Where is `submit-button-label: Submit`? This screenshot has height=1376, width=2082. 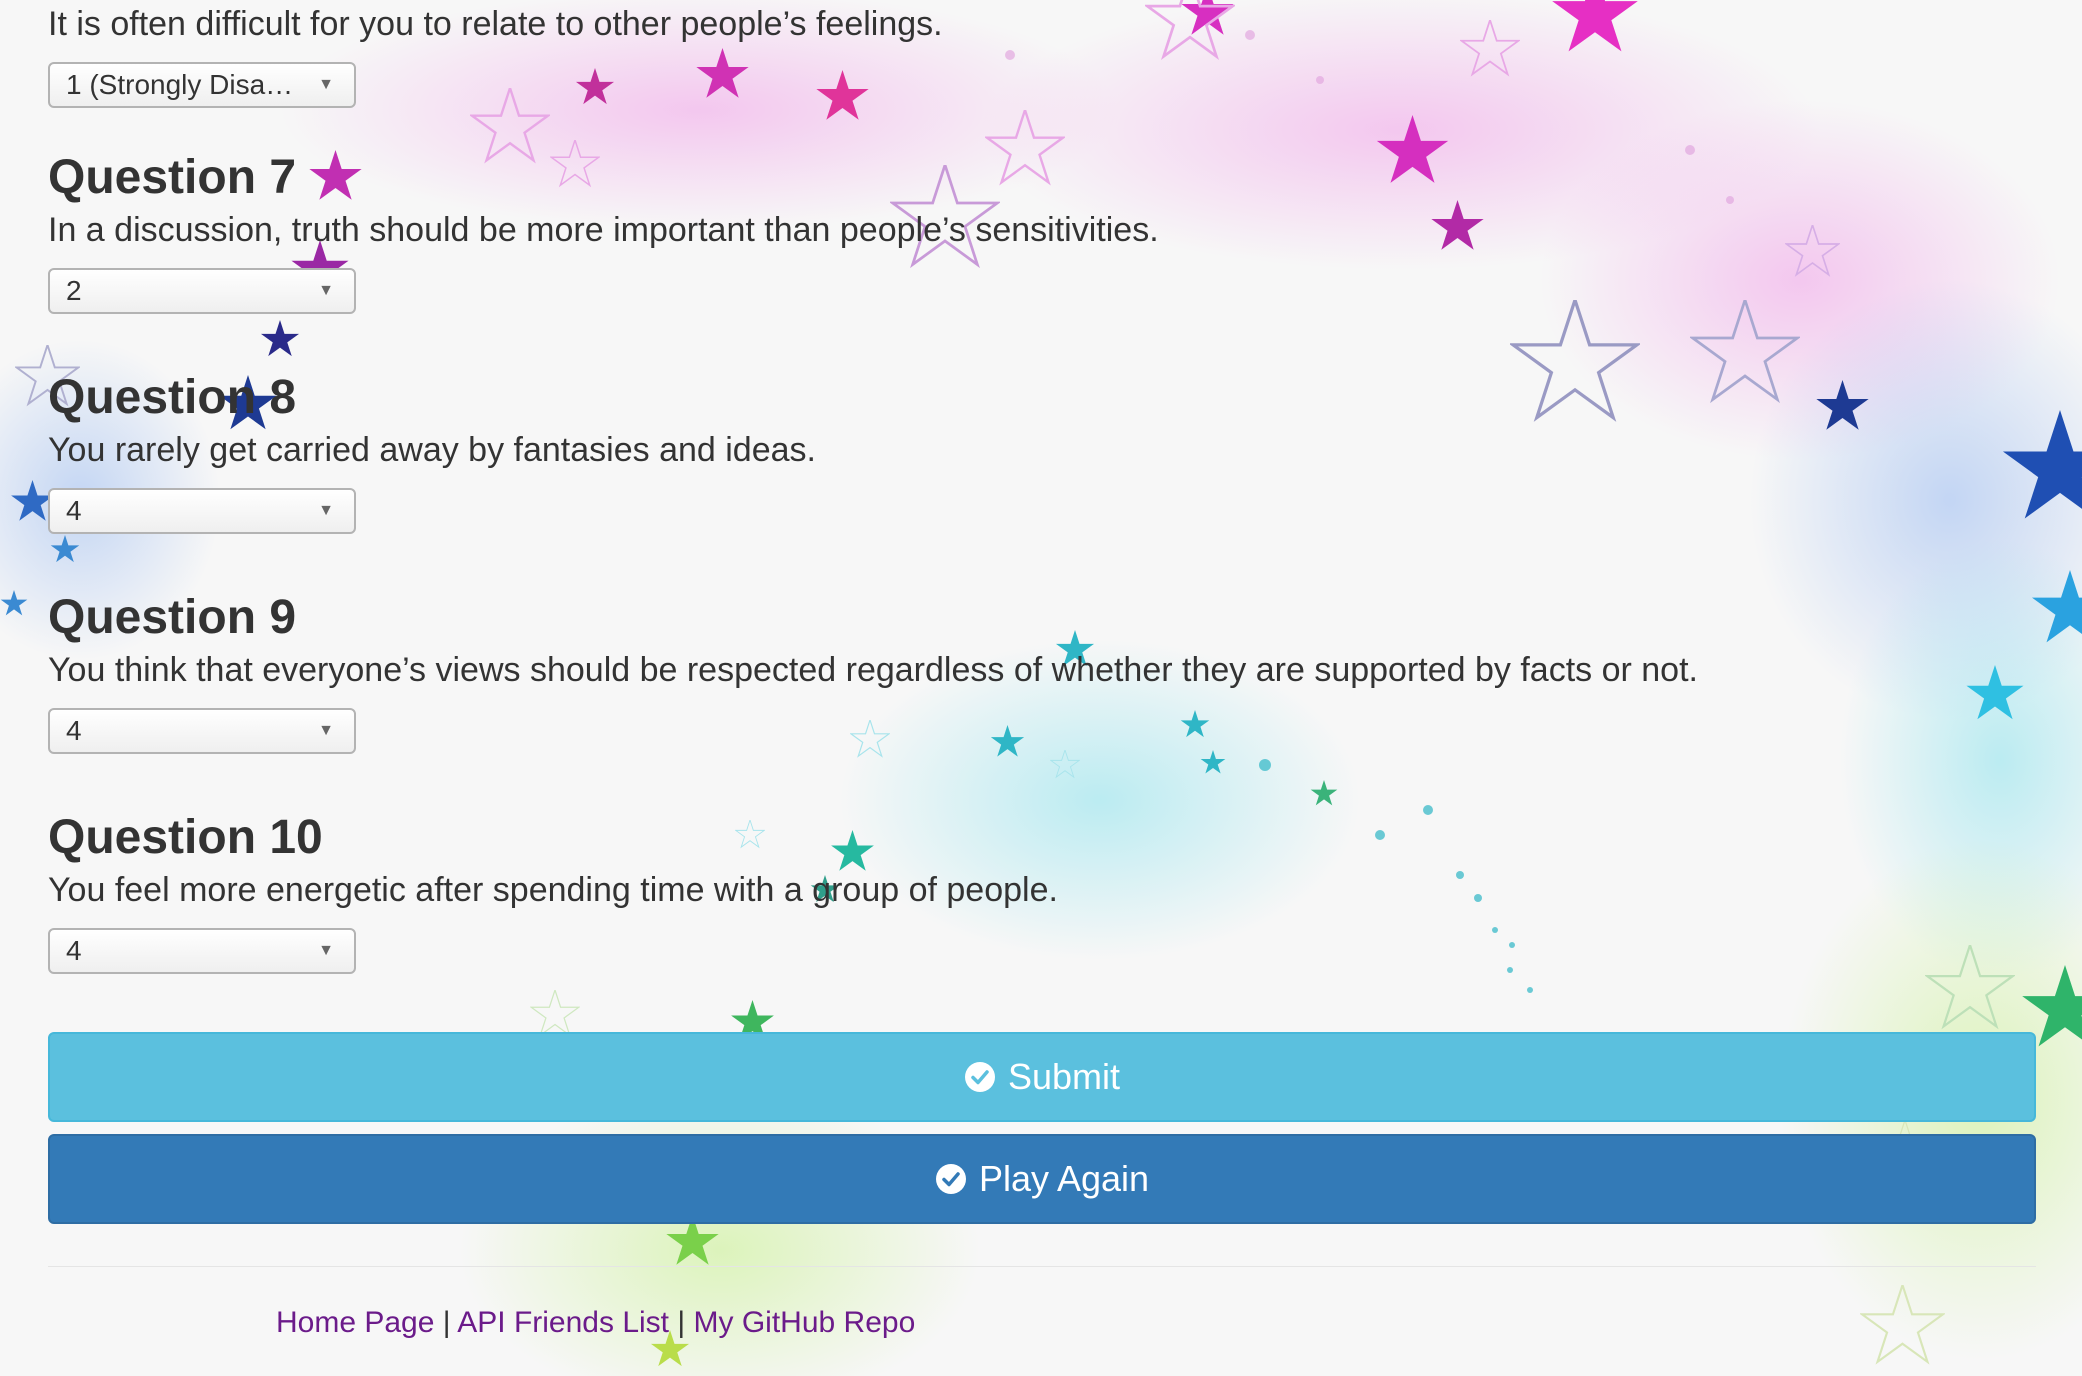 submit-button-label: Submit is located at coordinates (1064, 1076).